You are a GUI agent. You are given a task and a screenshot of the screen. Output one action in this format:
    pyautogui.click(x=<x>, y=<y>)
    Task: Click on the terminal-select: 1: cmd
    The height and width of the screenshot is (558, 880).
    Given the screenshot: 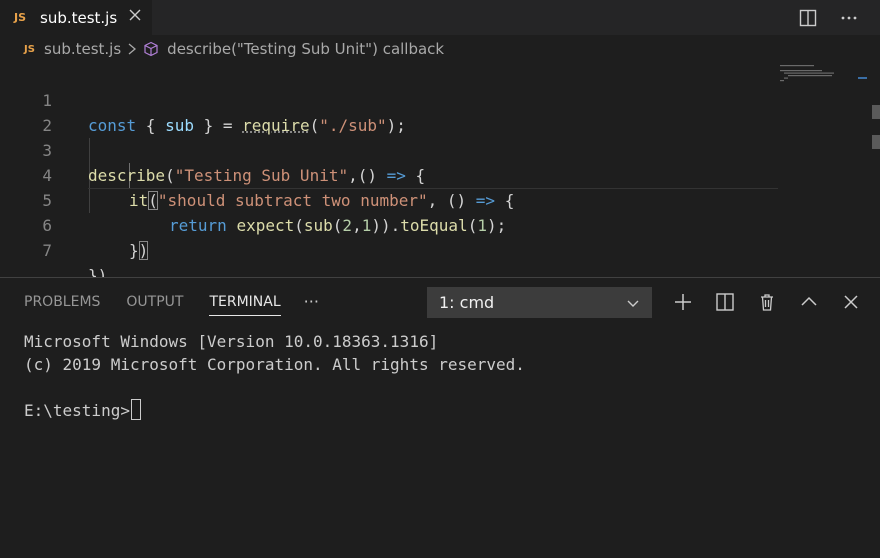 What is the action you would take?
    pyautogui.click(x=539, y=302)
    